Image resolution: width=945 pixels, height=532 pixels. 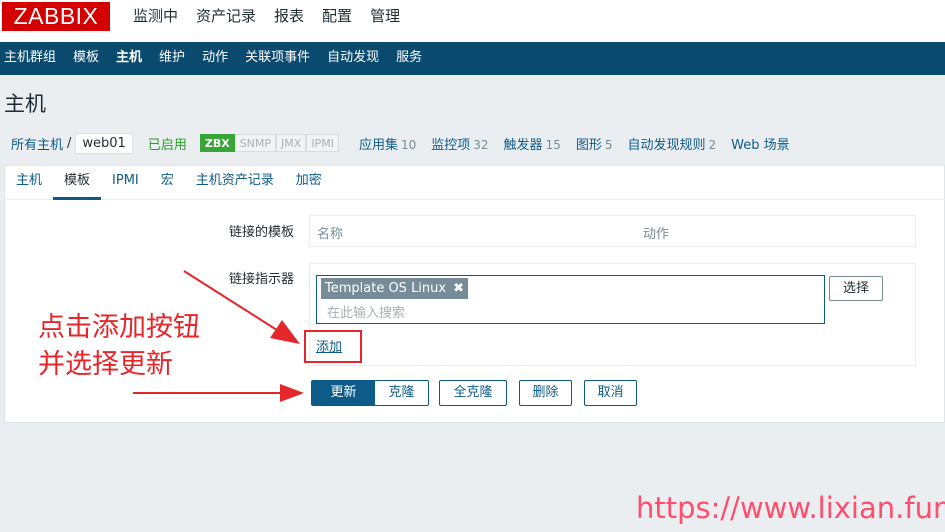 I want to click on page-title: 主机, so click(x=25, y=104).